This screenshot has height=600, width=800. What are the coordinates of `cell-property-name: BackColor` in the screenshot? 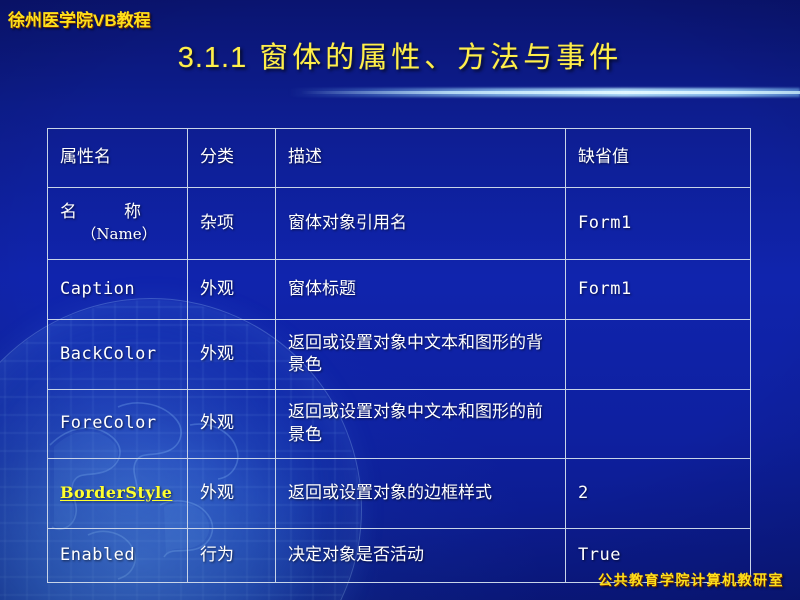 It's located at (117, 354).